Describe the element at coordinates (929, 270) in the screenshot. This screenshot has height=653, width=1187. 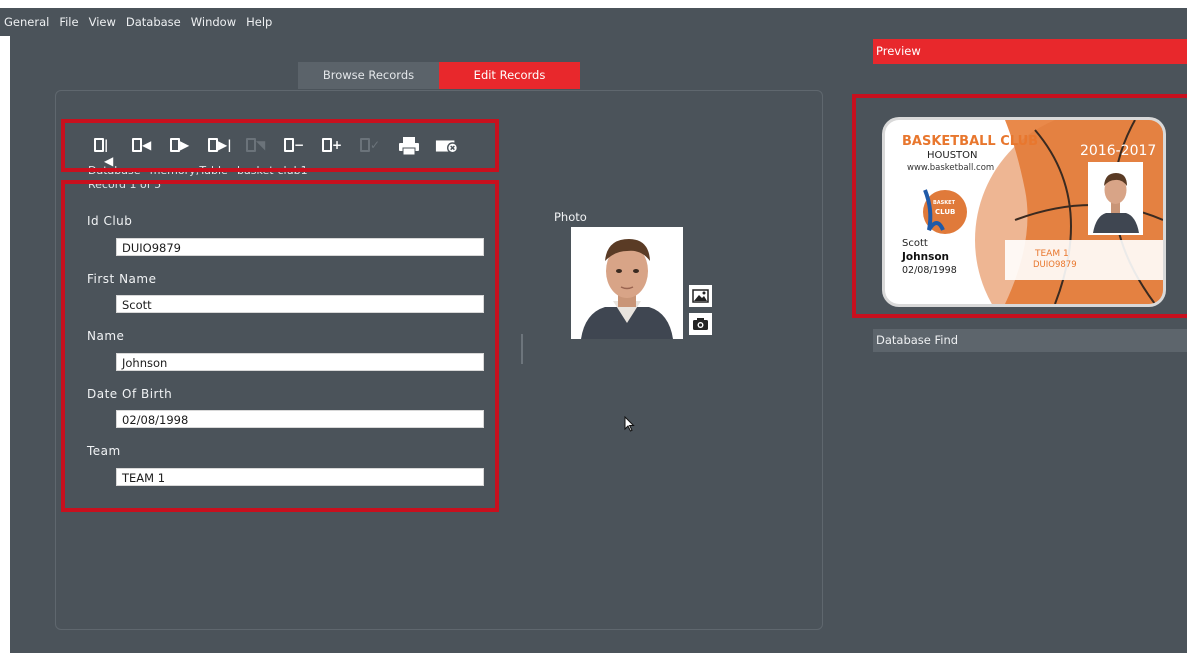
I see `card-dob: 02/08/1998` at that location.